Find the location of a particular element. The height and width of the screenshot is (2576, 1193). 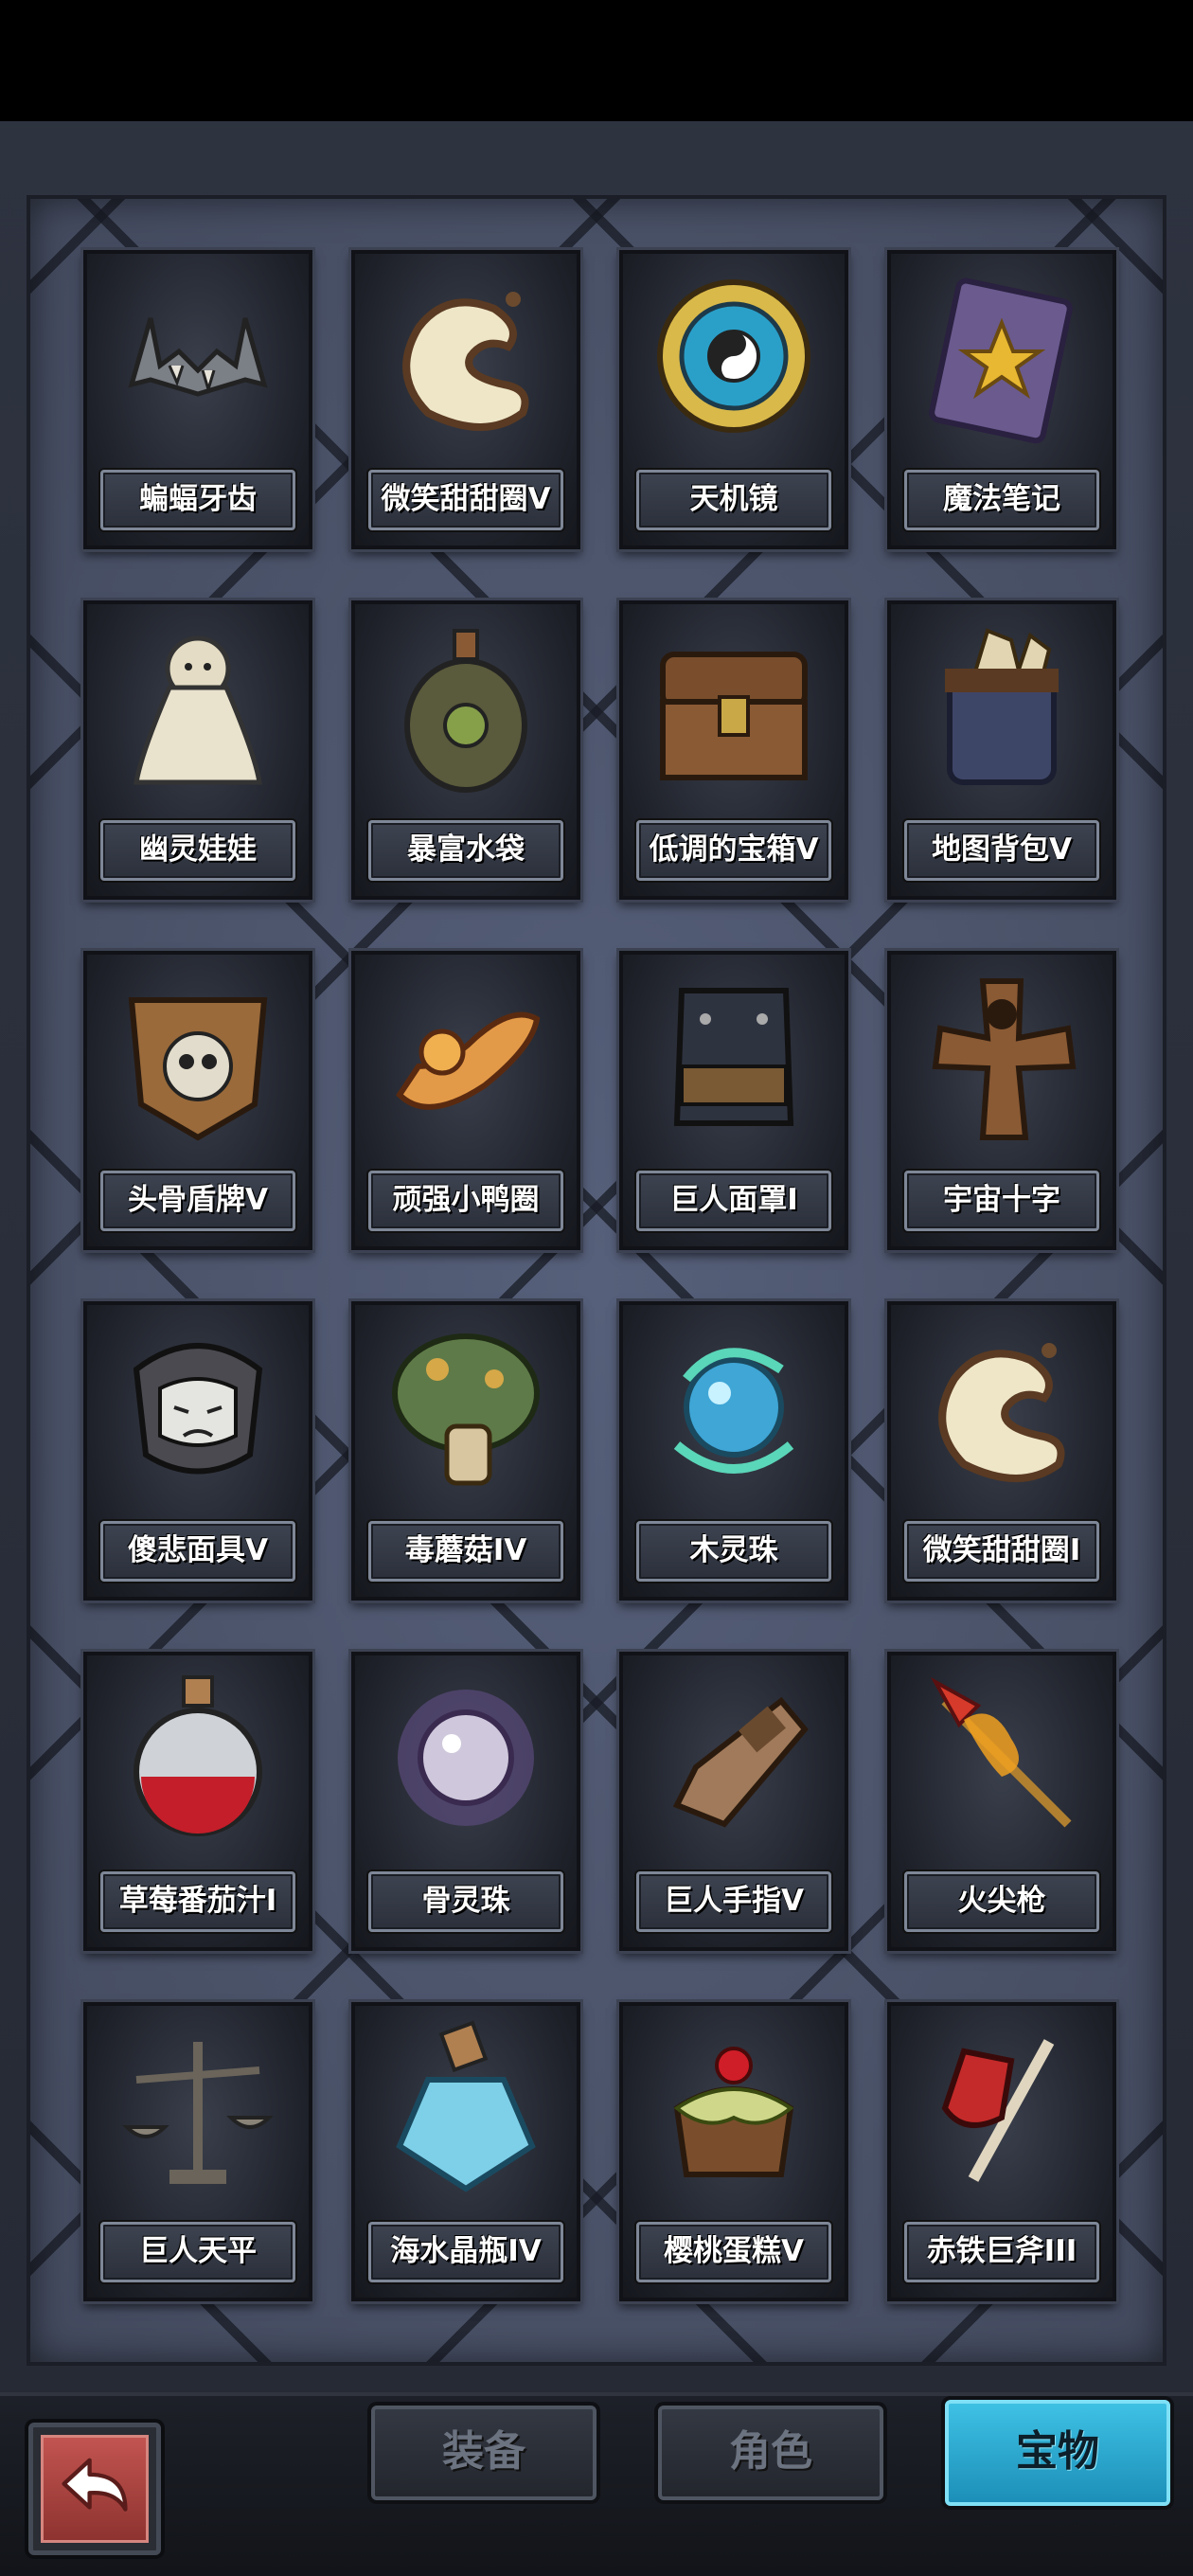

crystal-bottle-icon is located at coordinates (465, 2108).